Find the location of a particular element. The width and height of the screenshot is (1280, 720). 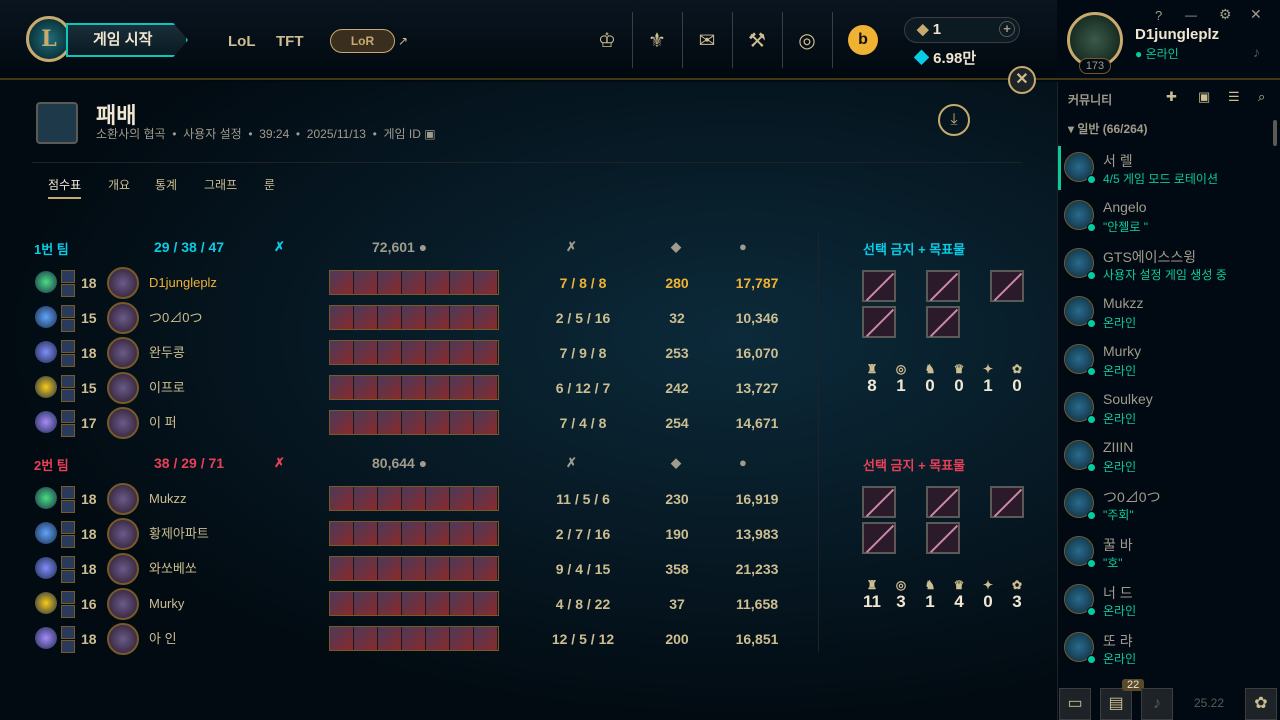

friend-list-item: つ0⊿0つ "주회" is located at coordinates (1163, 506).